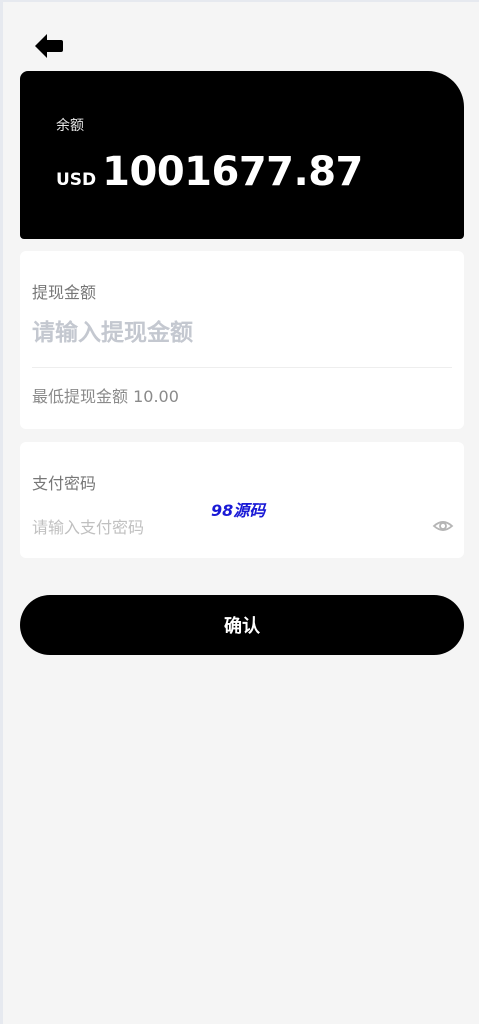 This screenshot has height=1024, width=479. I want to click on balance-label: 余额, so click(70, 126).